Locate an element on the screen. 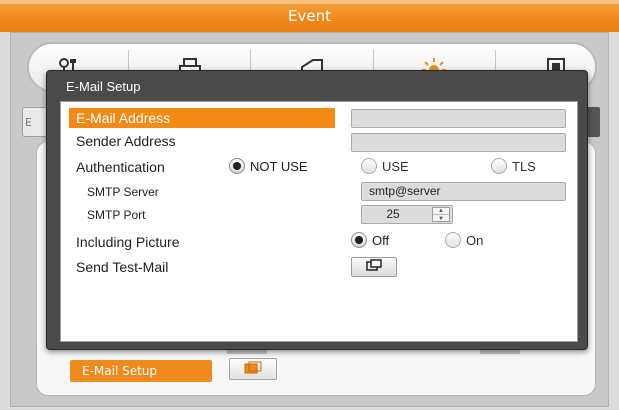 Image resolution: width=619 pixels, height=410 pixels. window-icon is located at coordinates (253, 369).